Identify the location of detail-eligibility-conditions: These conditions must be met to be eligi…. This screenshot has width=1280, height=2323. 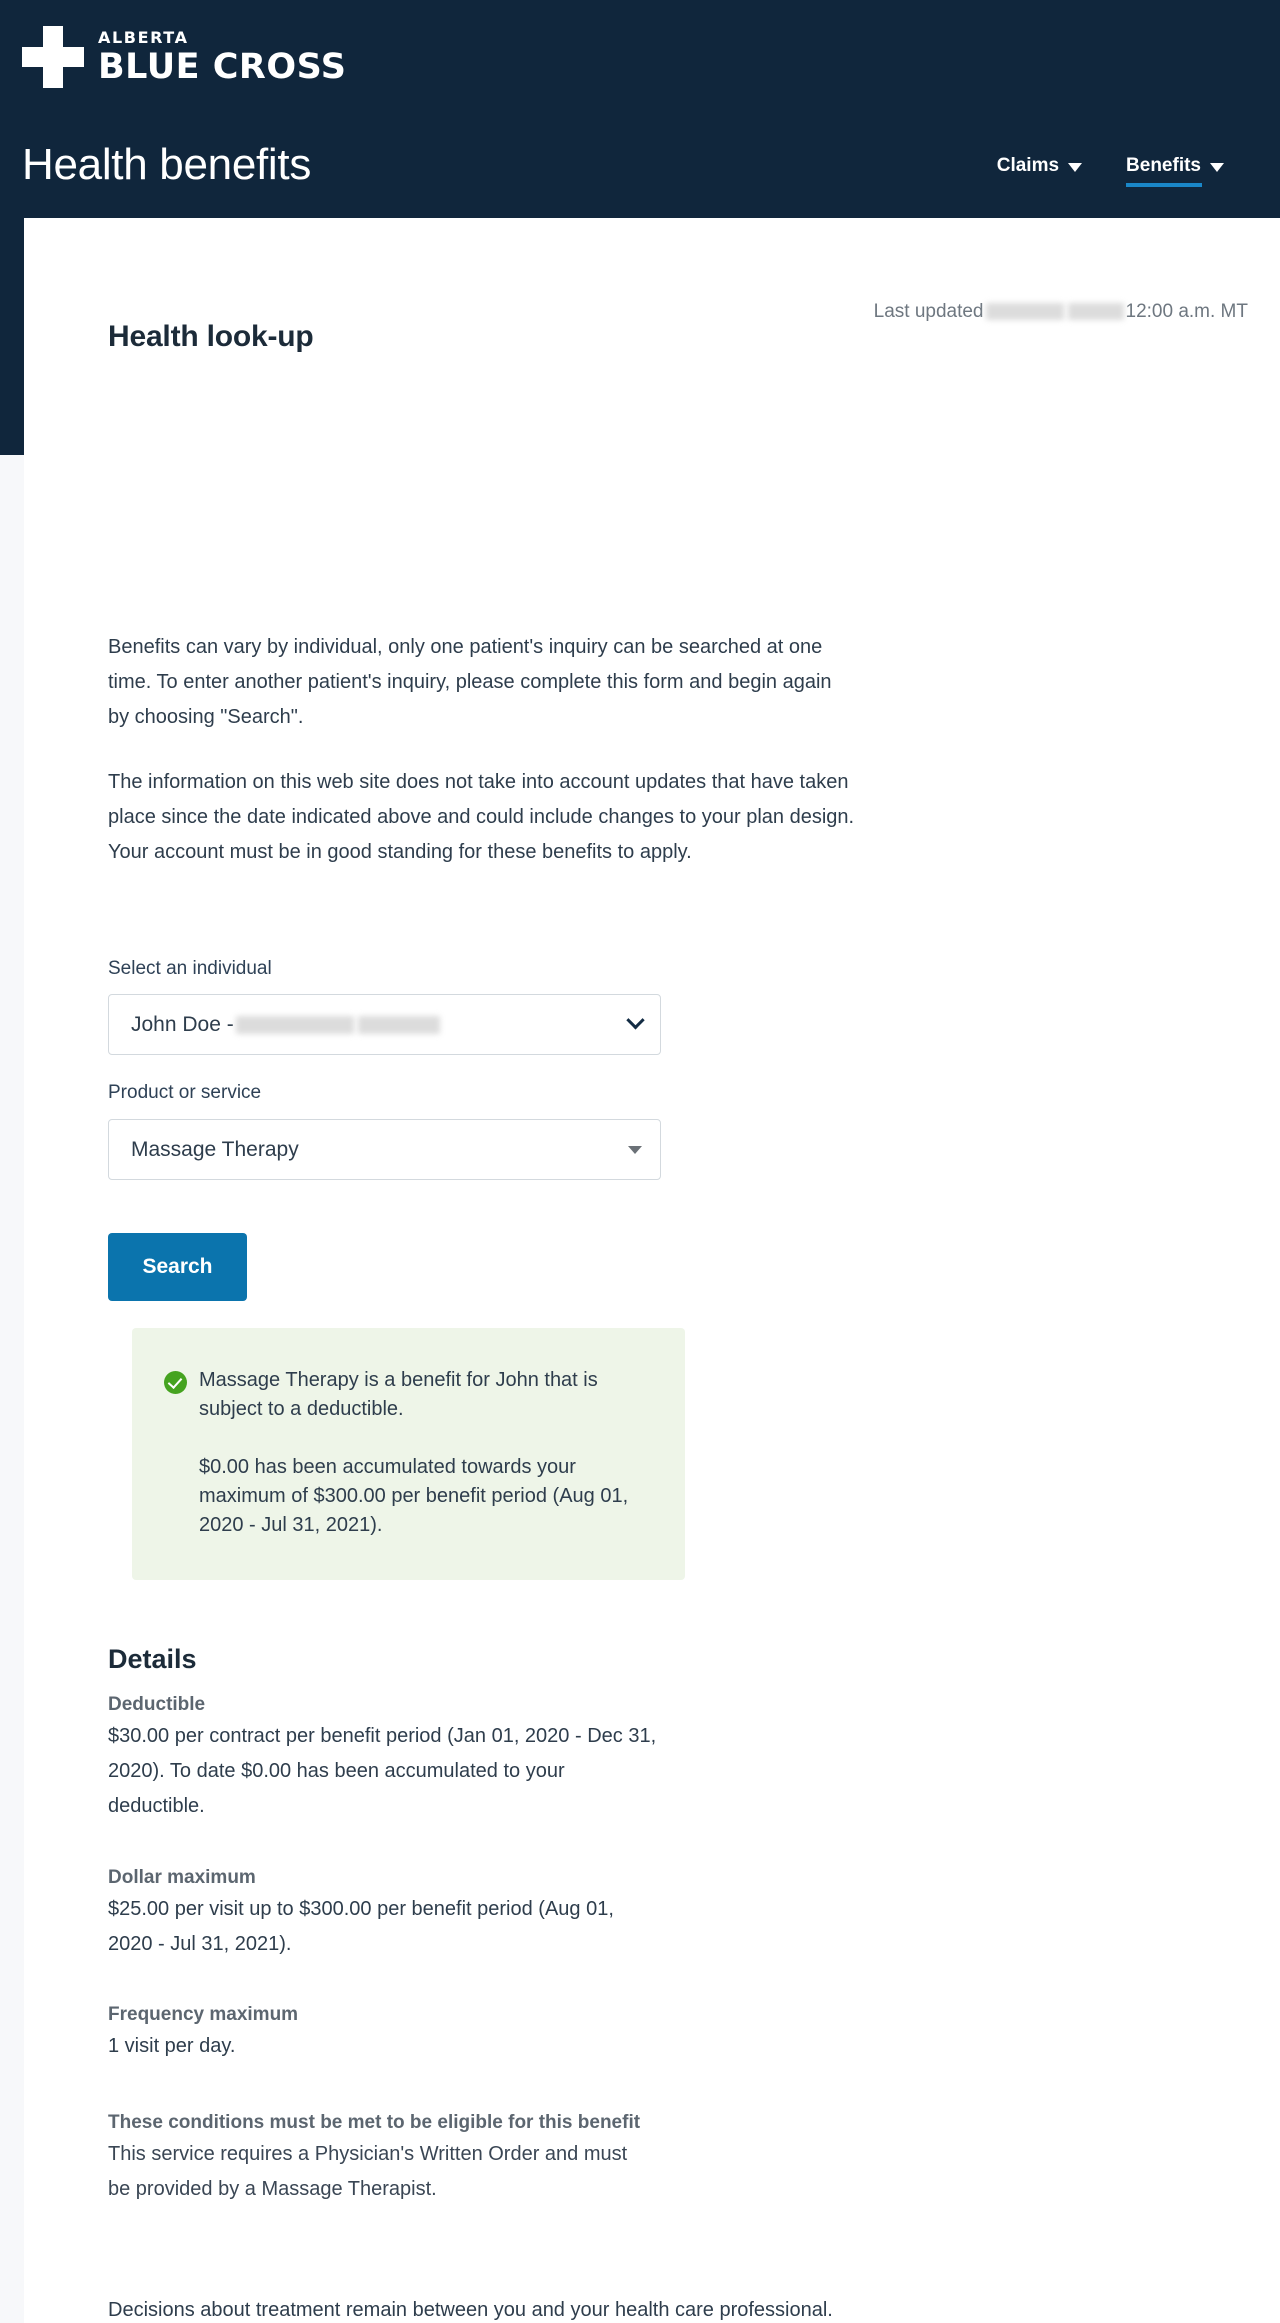
(378, 2157).